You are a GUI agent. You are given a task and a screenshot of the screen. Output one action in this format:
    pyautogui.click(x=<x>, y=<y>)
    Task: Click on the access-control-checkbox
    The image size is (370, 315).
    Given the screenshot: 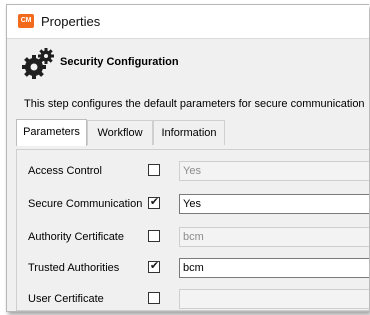 What is the action you would take?
    pyautogui.click(x=154, y=170)
    